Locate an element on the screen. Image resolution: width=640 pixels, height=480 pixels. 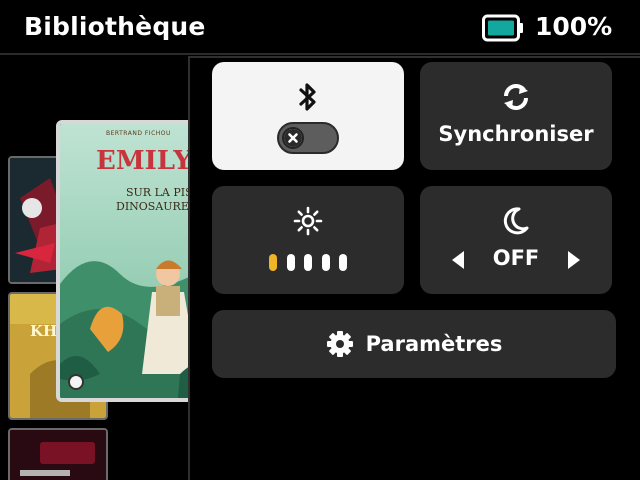
bluetooth-tile is located at coordinates (308, 116).